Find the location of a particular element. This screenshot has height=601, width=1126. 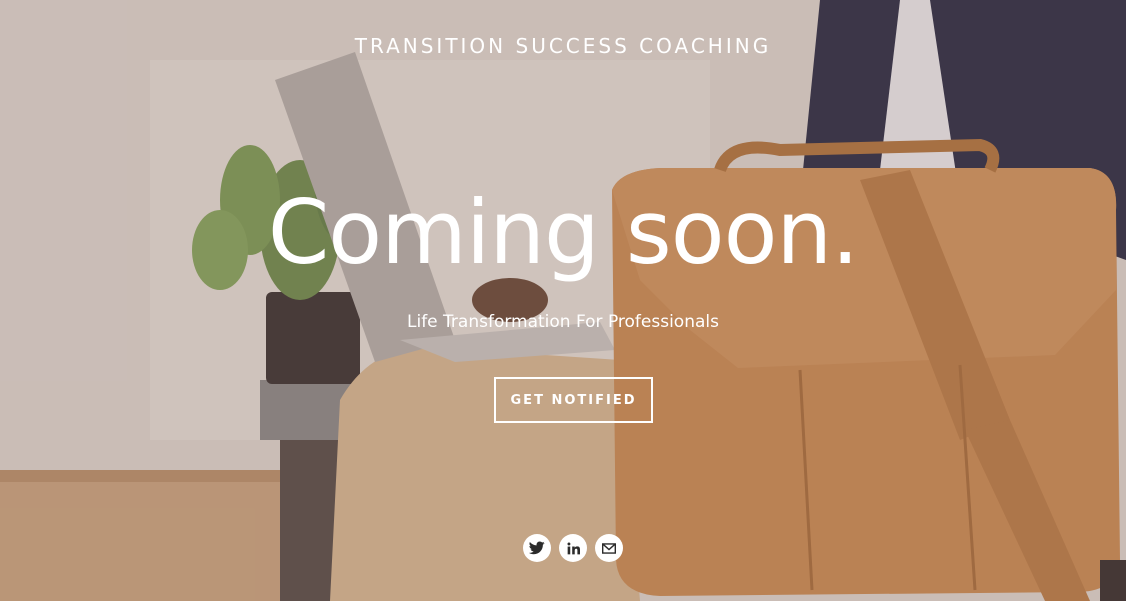

email-link is located at coordinates (609, 548).